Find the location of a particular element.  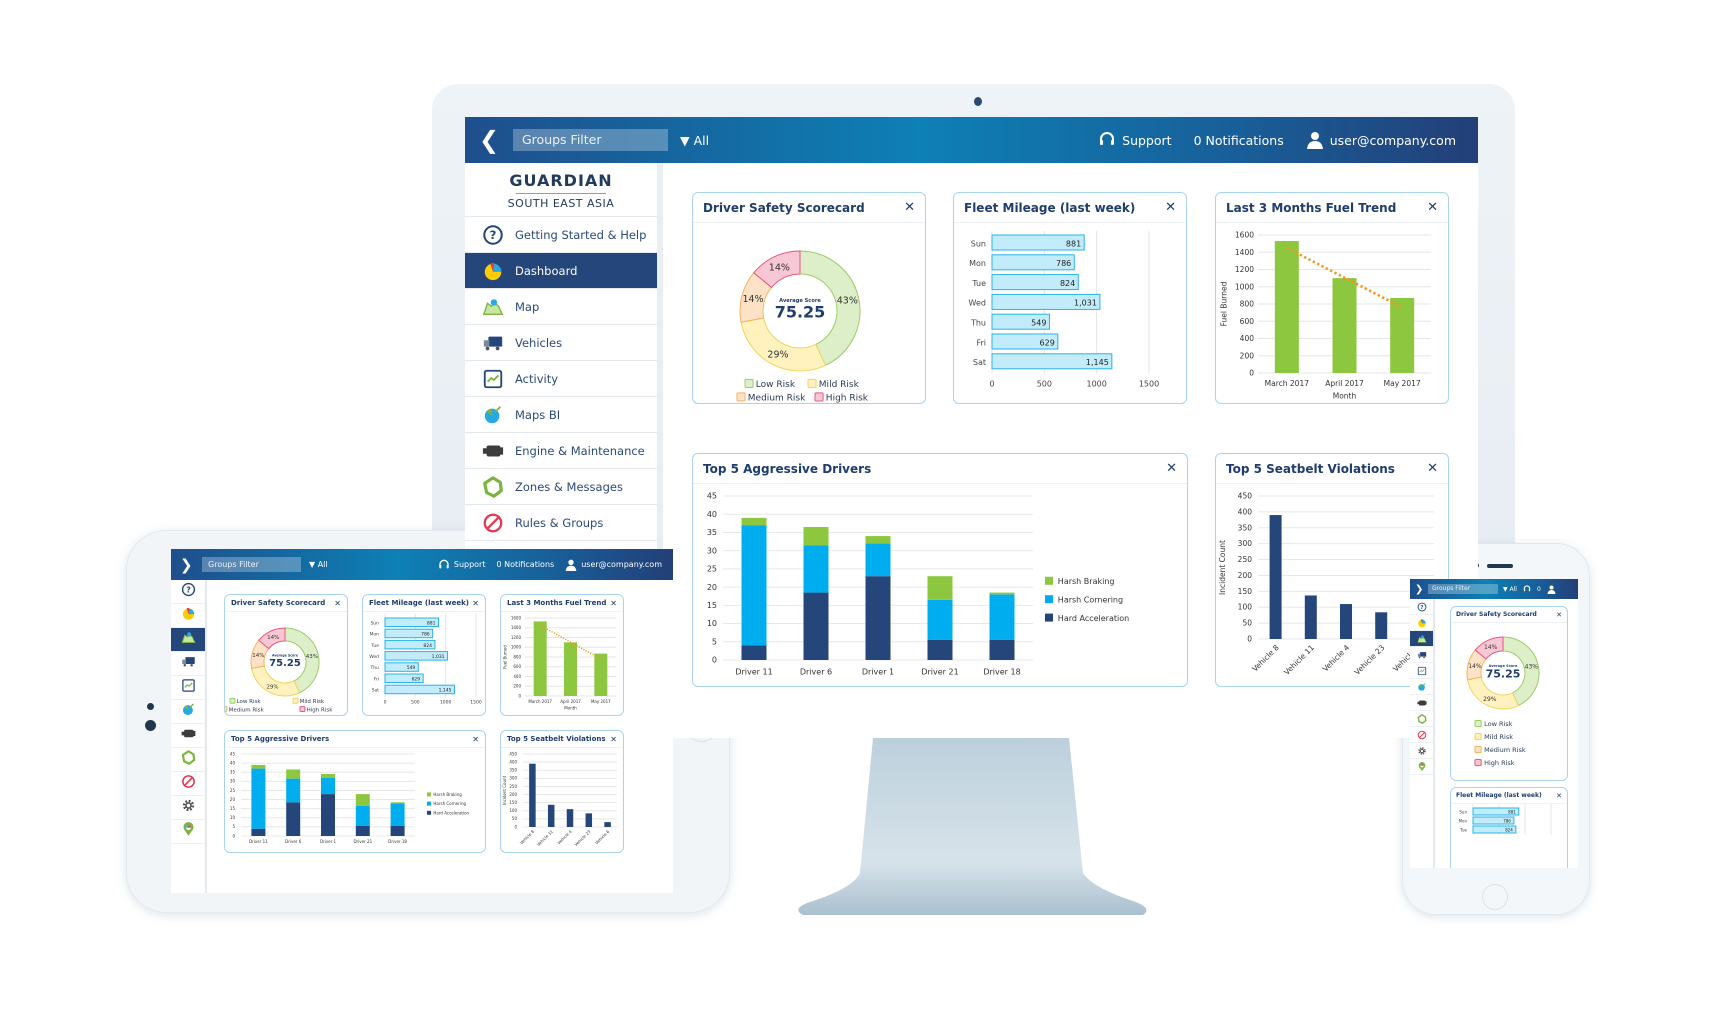

y-tick-label: Sun is located at coordinates (978, 243).